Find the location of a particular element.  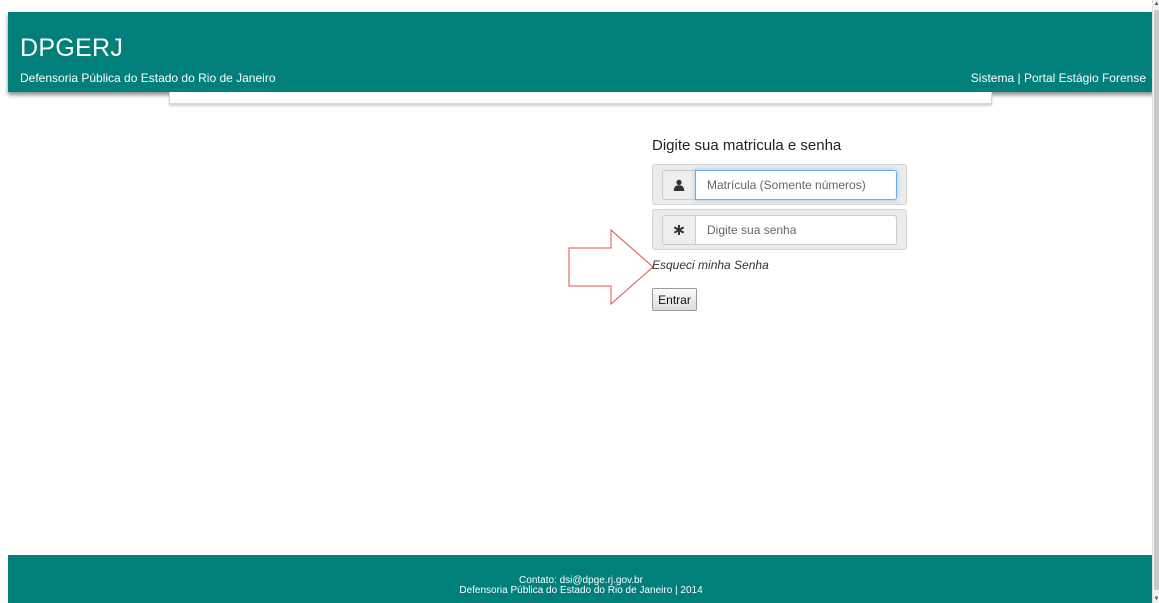

password-group is located at coordinates (779, 229).